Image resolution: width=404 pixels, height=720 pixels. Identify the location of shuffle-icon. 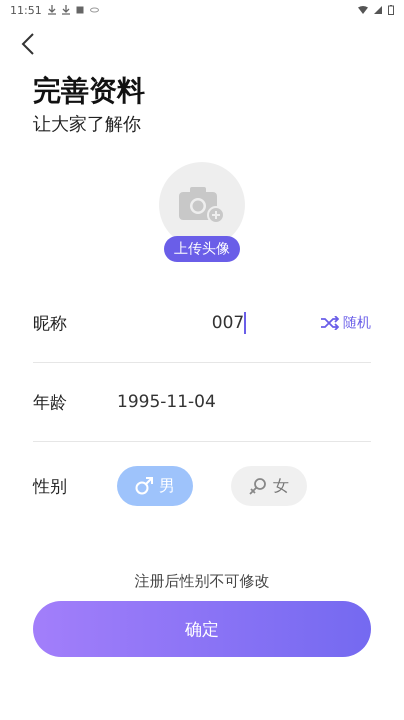
(330, 323).